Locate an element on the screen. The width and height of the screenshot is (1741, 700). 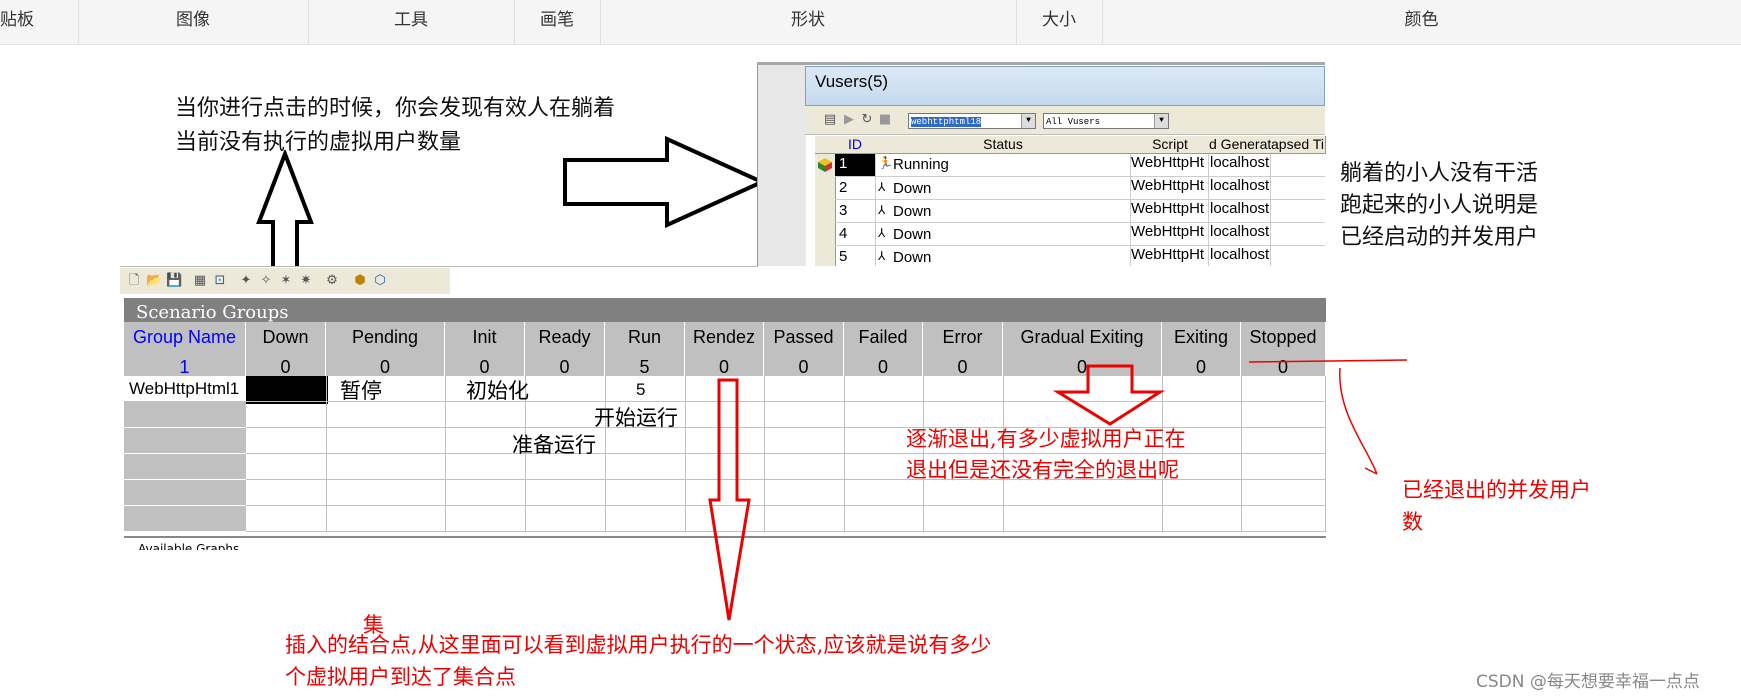
gradual-vuser-icon: ✧ is located at coordinates (266, 281).